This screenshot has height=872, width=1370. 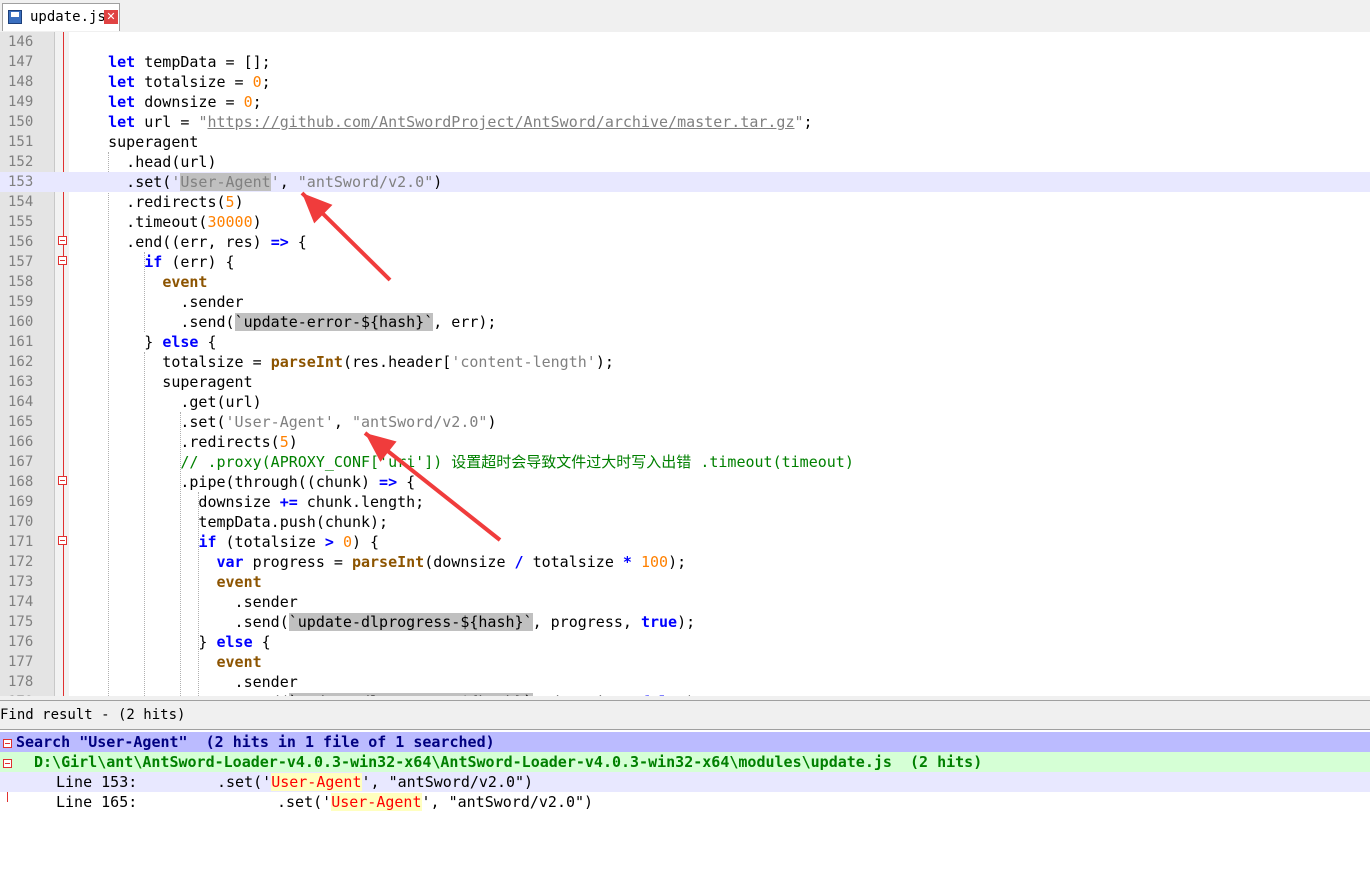 I want to click on code-line: 154 .redirects(5), so click(x=685, y=202).